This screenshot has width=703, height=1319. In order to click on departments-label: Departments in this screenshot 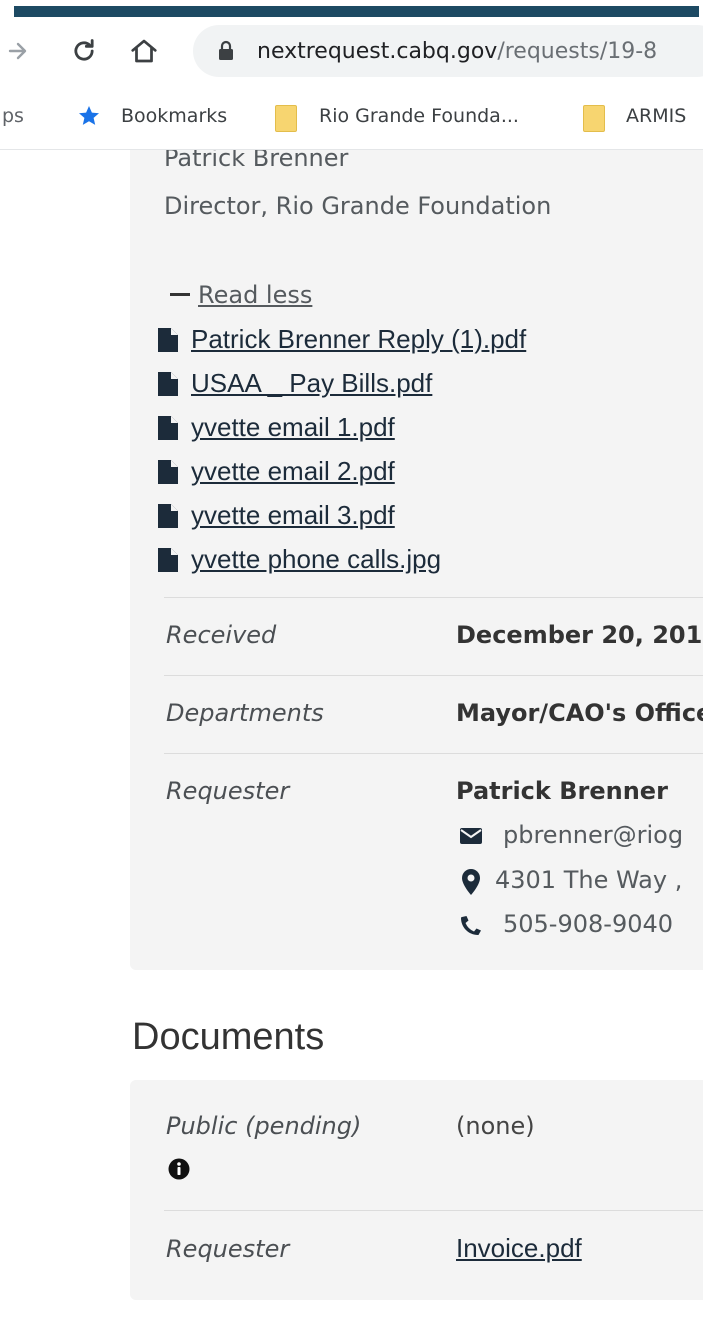, I will do `click(245, 713)`.